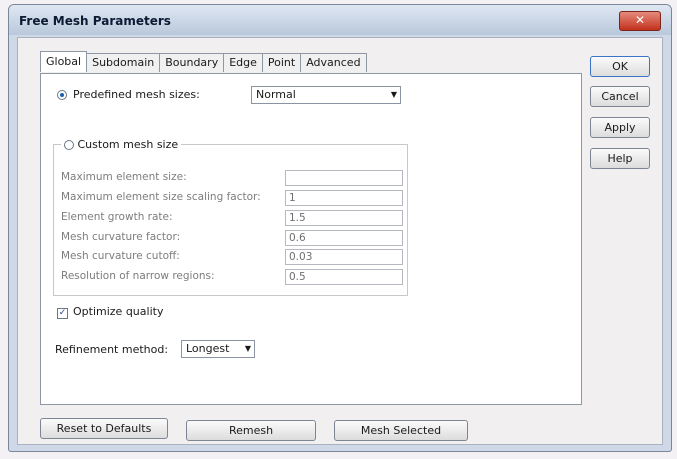 This screenshot has height=459, width=677. I want to click on field-label-scaling-factor: Maximum element size scaling factor:, so click(161, 197).